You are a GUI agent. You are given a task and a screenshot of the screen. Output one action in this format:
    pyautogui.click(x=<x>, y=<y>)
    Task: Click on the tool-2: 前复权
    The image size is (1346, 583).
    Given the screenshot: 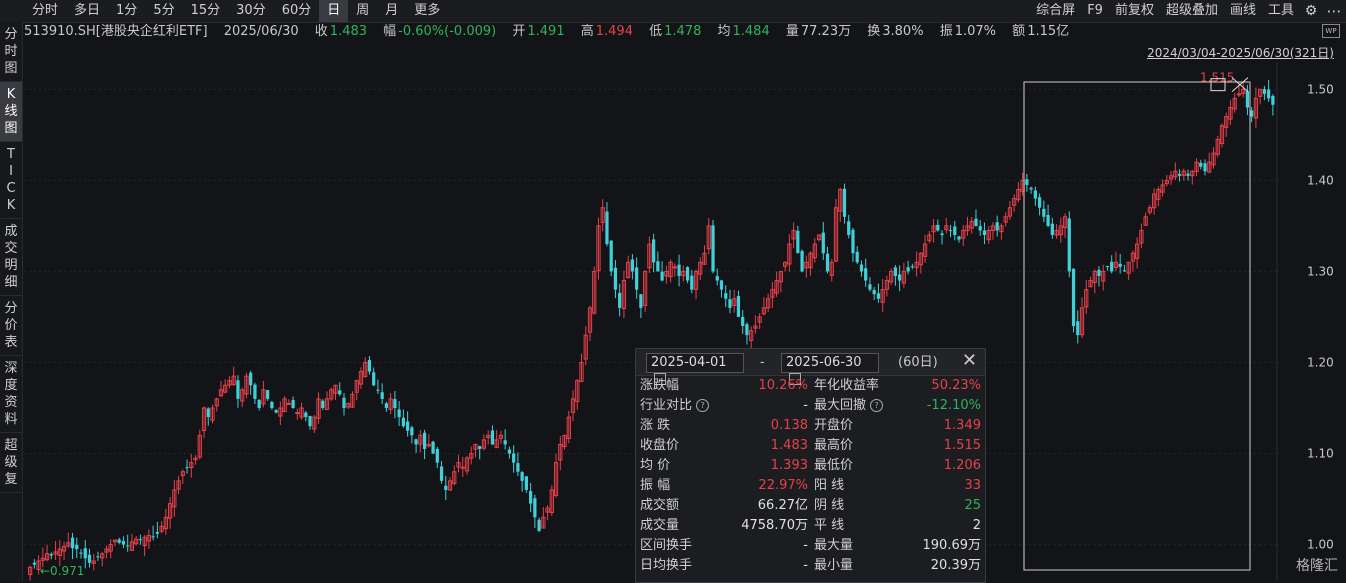 What is the action you would take?
    pyautogui.click(x=1134, y=11)
    